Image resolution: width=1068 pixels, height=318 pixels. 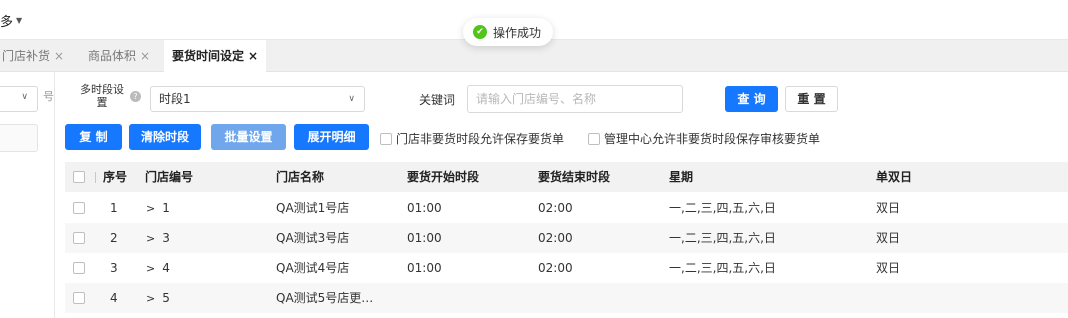 What do you see at coordinates (158, 238) in the screenshot?
I see `row-code-cell: >3` at bounding box center [158, 238].